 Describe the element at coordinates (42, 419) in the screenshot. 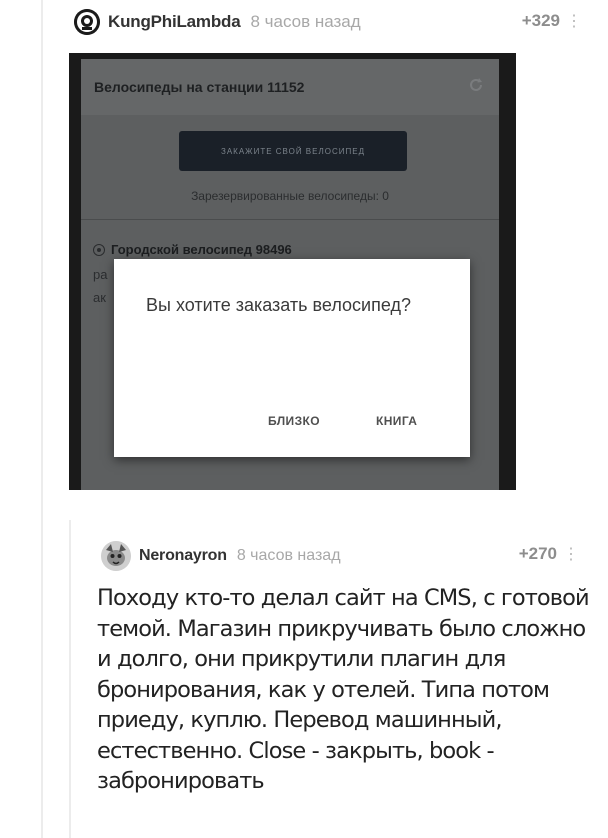

I see `thread-line-root` at that location.